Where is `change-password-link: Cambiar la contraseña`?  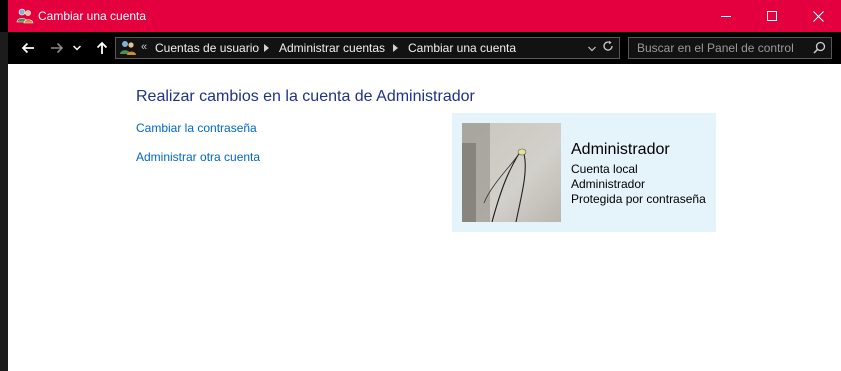
change-password-link: Cambiar la contraseña is located at coordinates (196, 128).